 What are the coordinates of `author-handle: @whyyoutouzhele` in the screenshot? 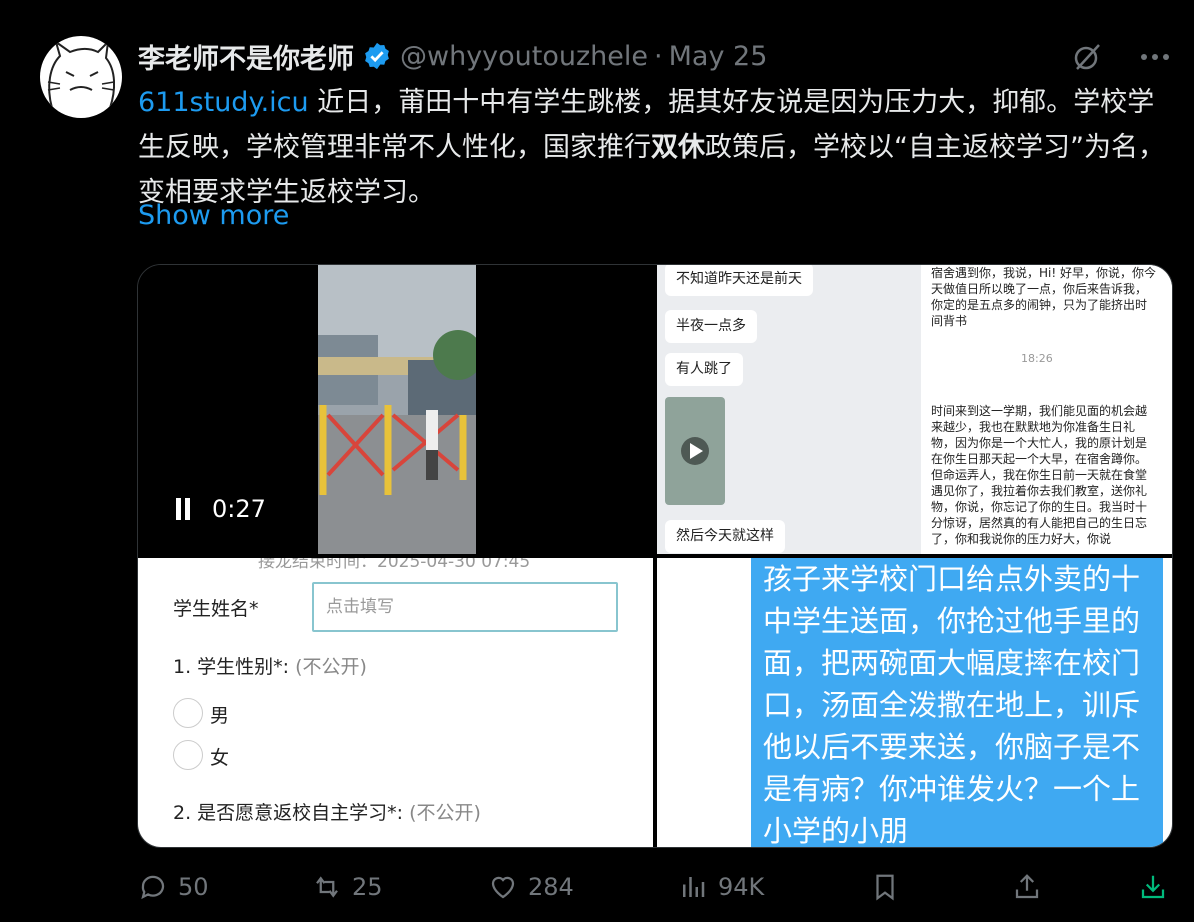 It's located at (524, 56).